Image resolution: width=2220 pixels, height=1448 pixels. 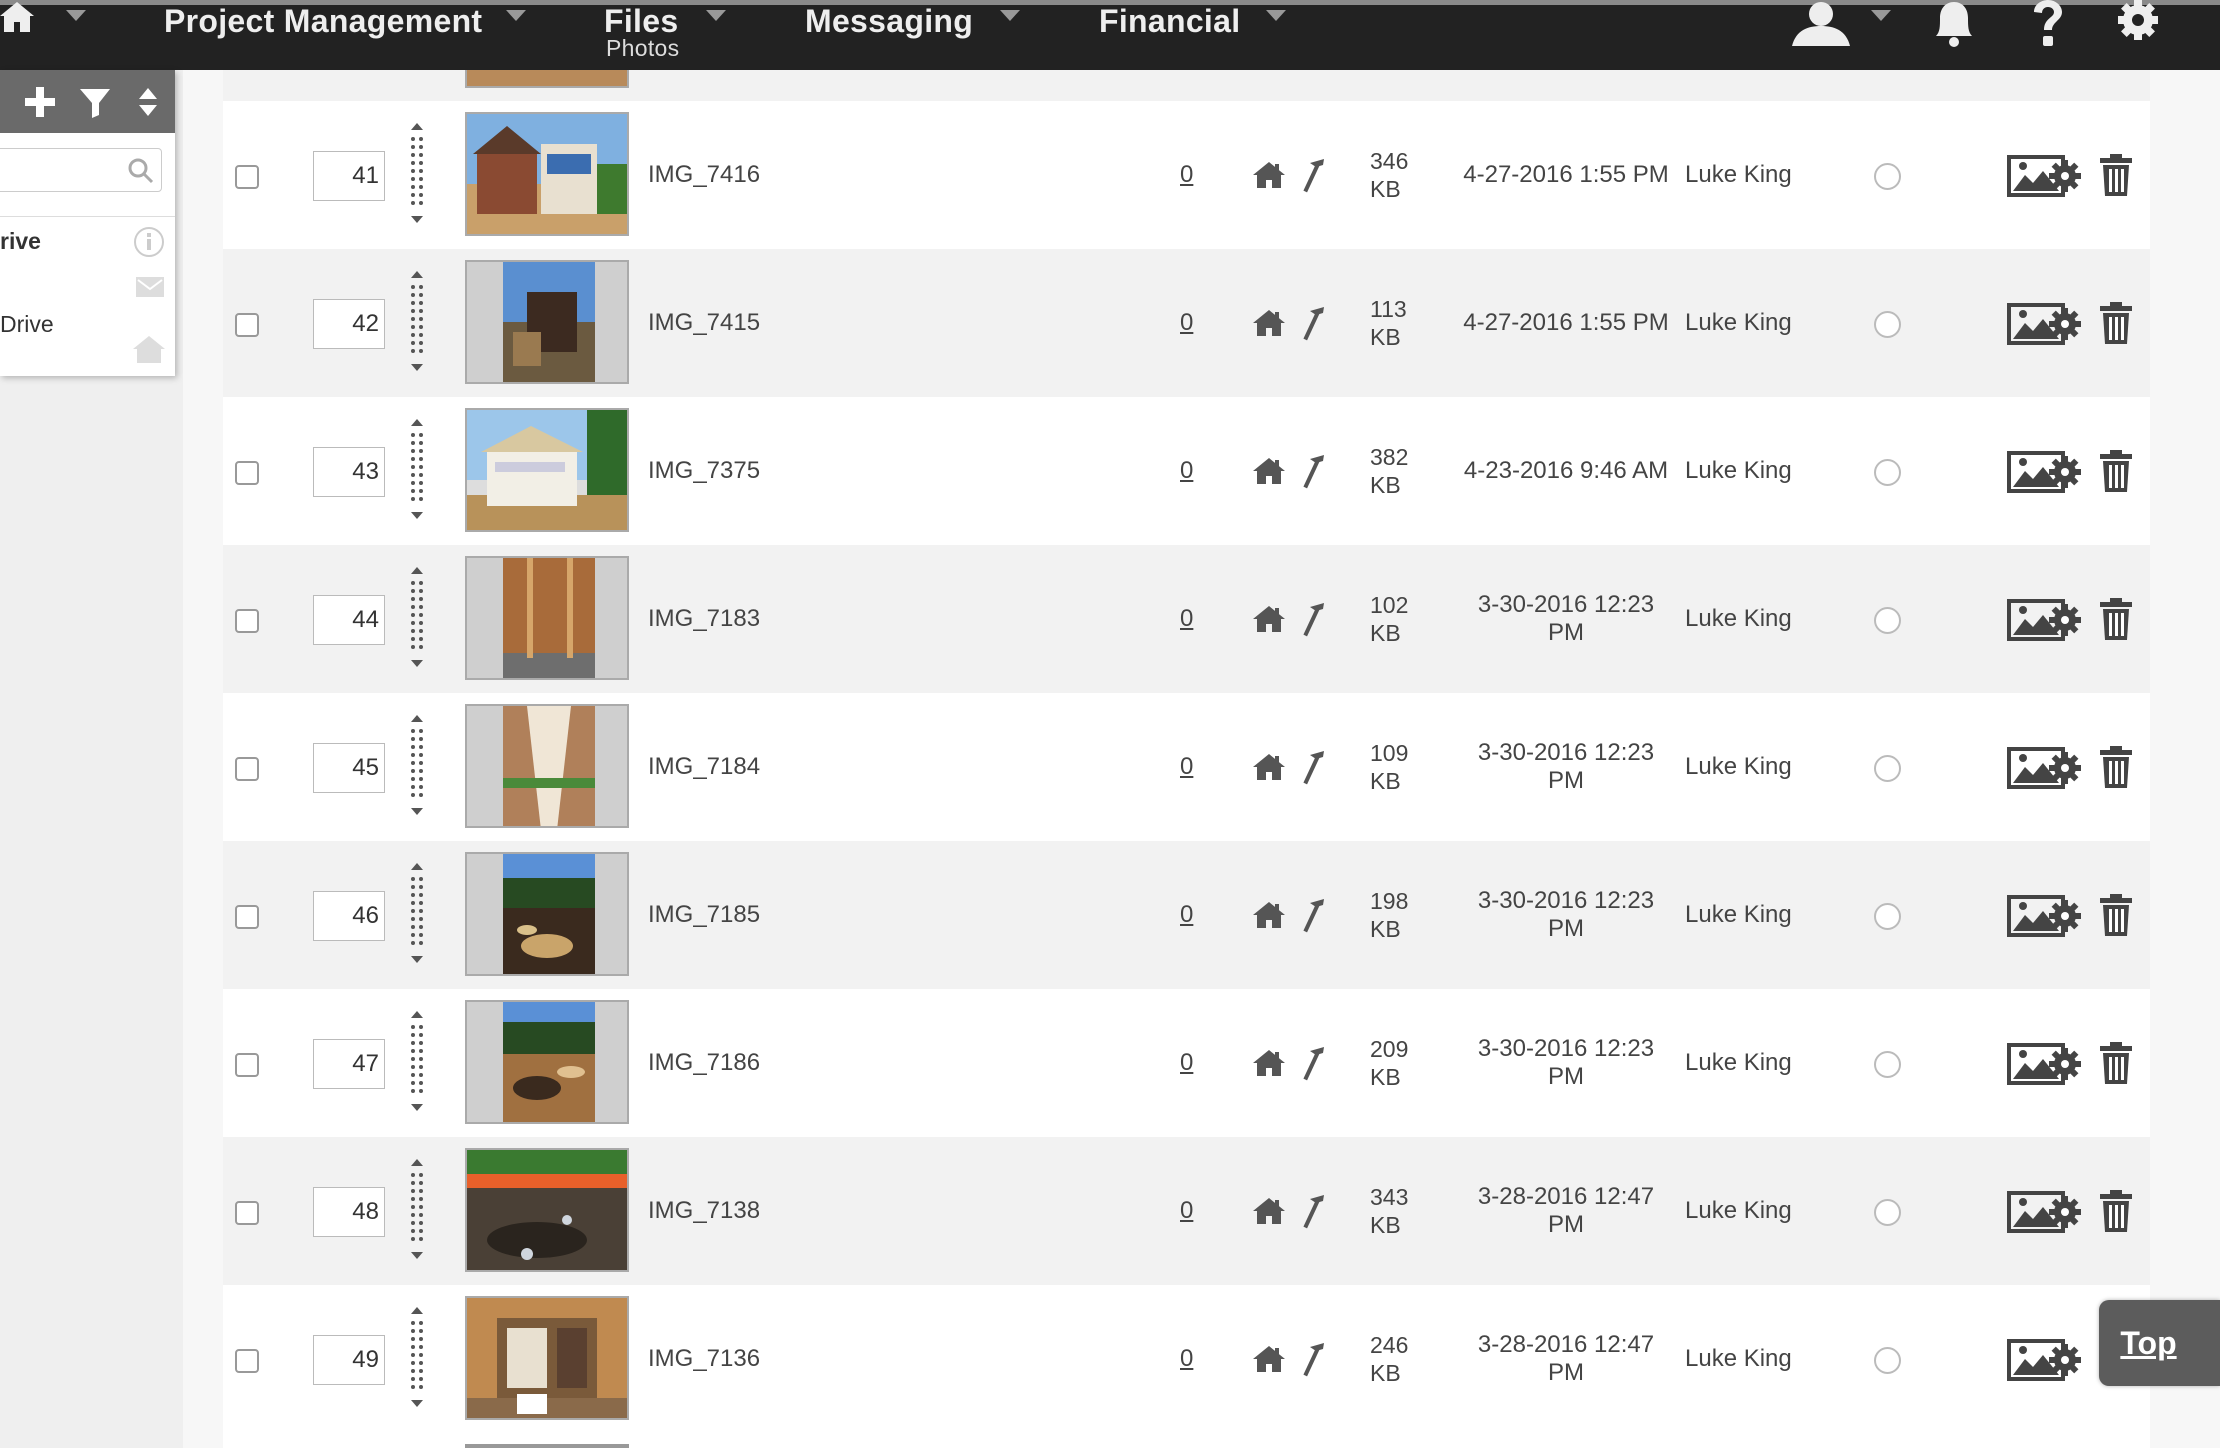 What do you see at coordinates (704, 175) in the screenshot?
I see `file-name: IMG_7416` at bounding box center [704, 175].